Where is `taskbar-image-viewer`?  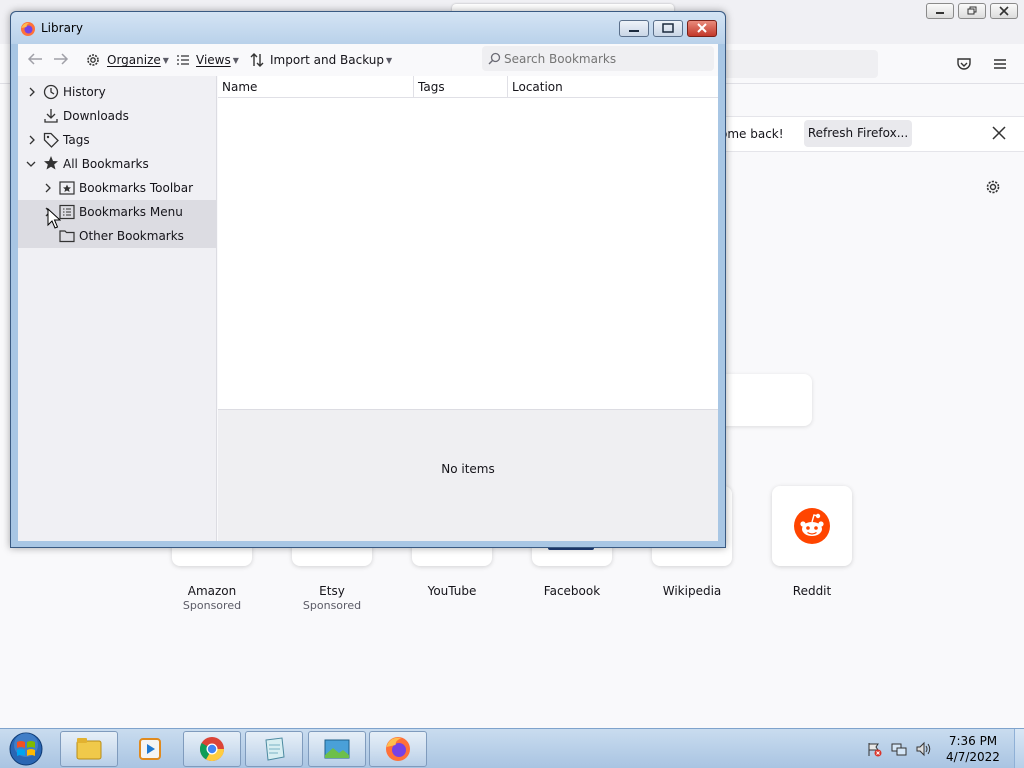
taskbar-image-viewer is located at coordinates (337, 749).